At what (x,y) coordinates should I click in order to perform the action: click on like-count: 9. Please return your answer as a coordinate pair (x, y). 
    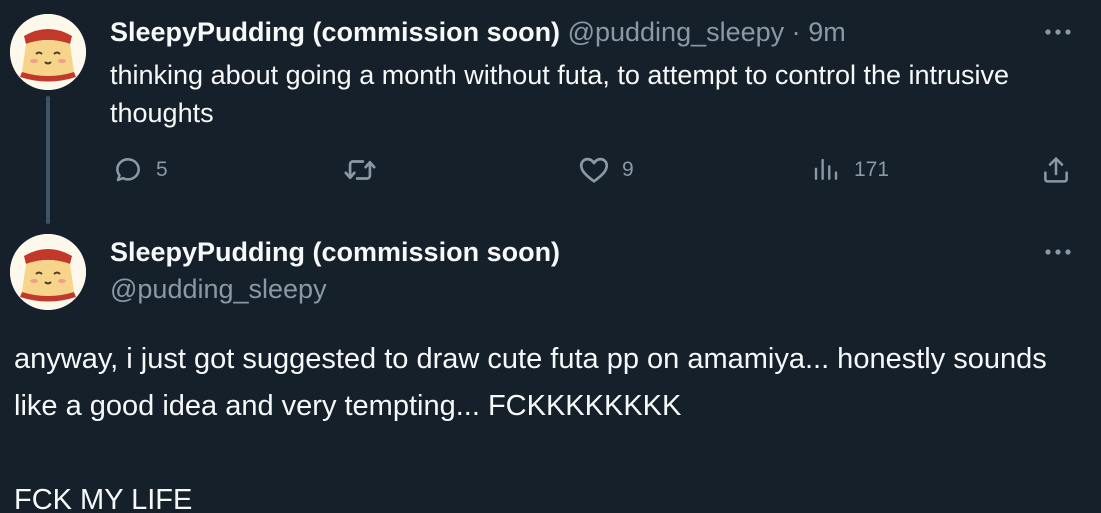
    Looking at the image, I should click on (628, 169).